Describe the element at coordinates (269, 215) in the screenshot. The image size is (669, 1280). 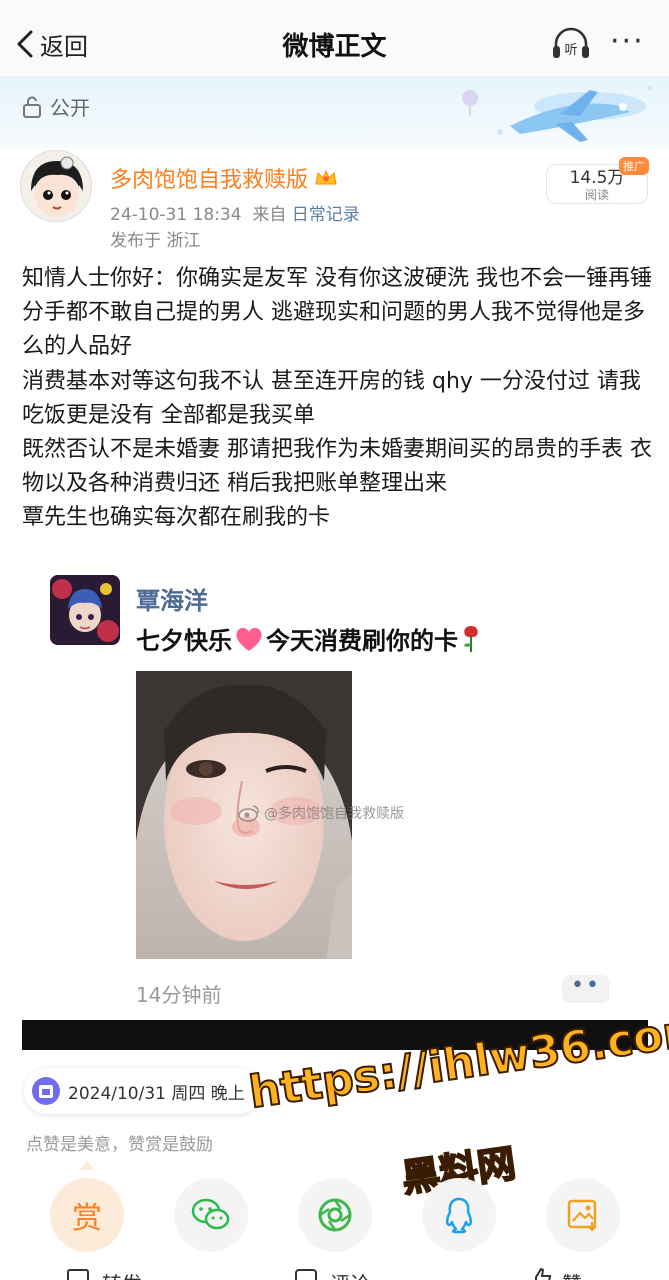
I see `post-from-prefix: 来自` at that location.